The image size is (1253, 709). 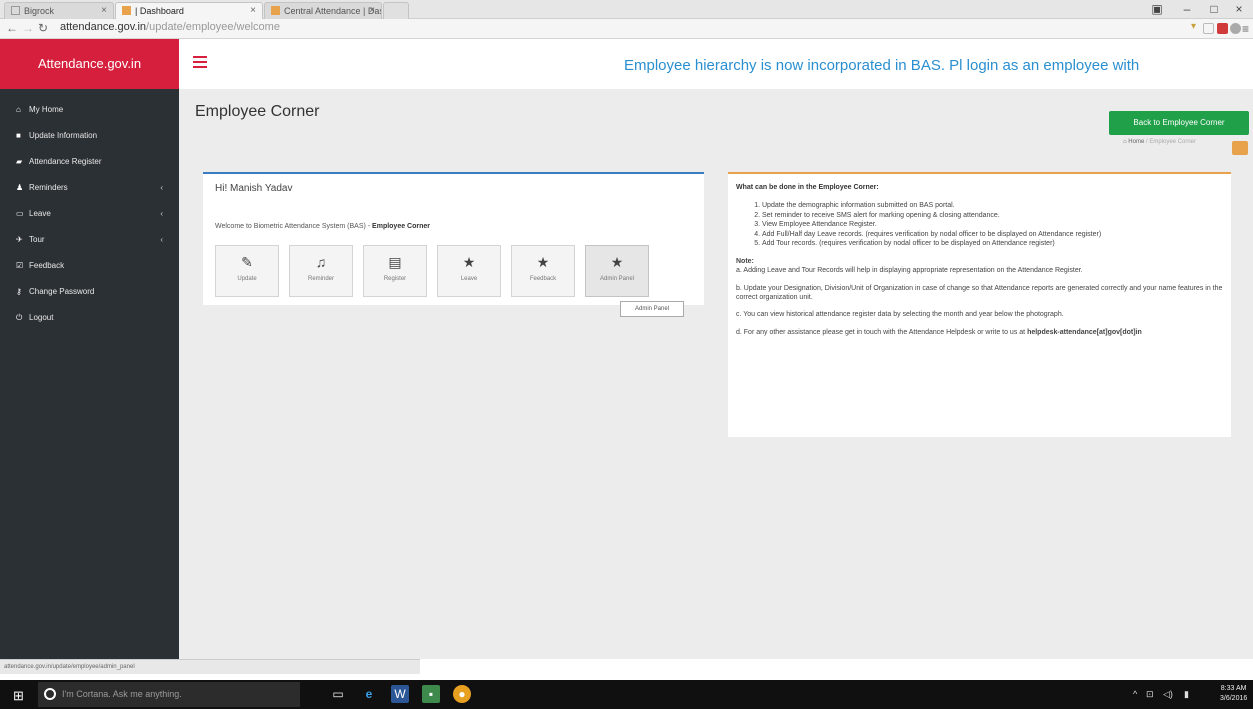 What do you see at coordinates (807, 187) in the screenshot?
I see `info-heading: What can be done in the Employee Corner:` at bounding box center [807, 187].